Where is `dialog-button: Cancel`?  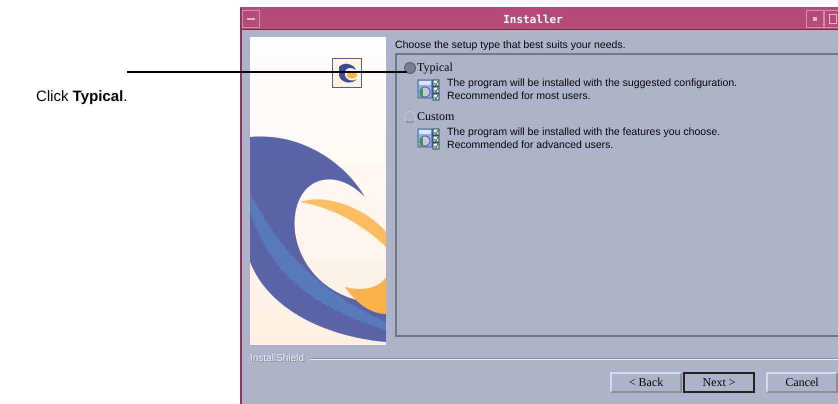
dialog-button: Cancel is located at coordinates (802, 382).